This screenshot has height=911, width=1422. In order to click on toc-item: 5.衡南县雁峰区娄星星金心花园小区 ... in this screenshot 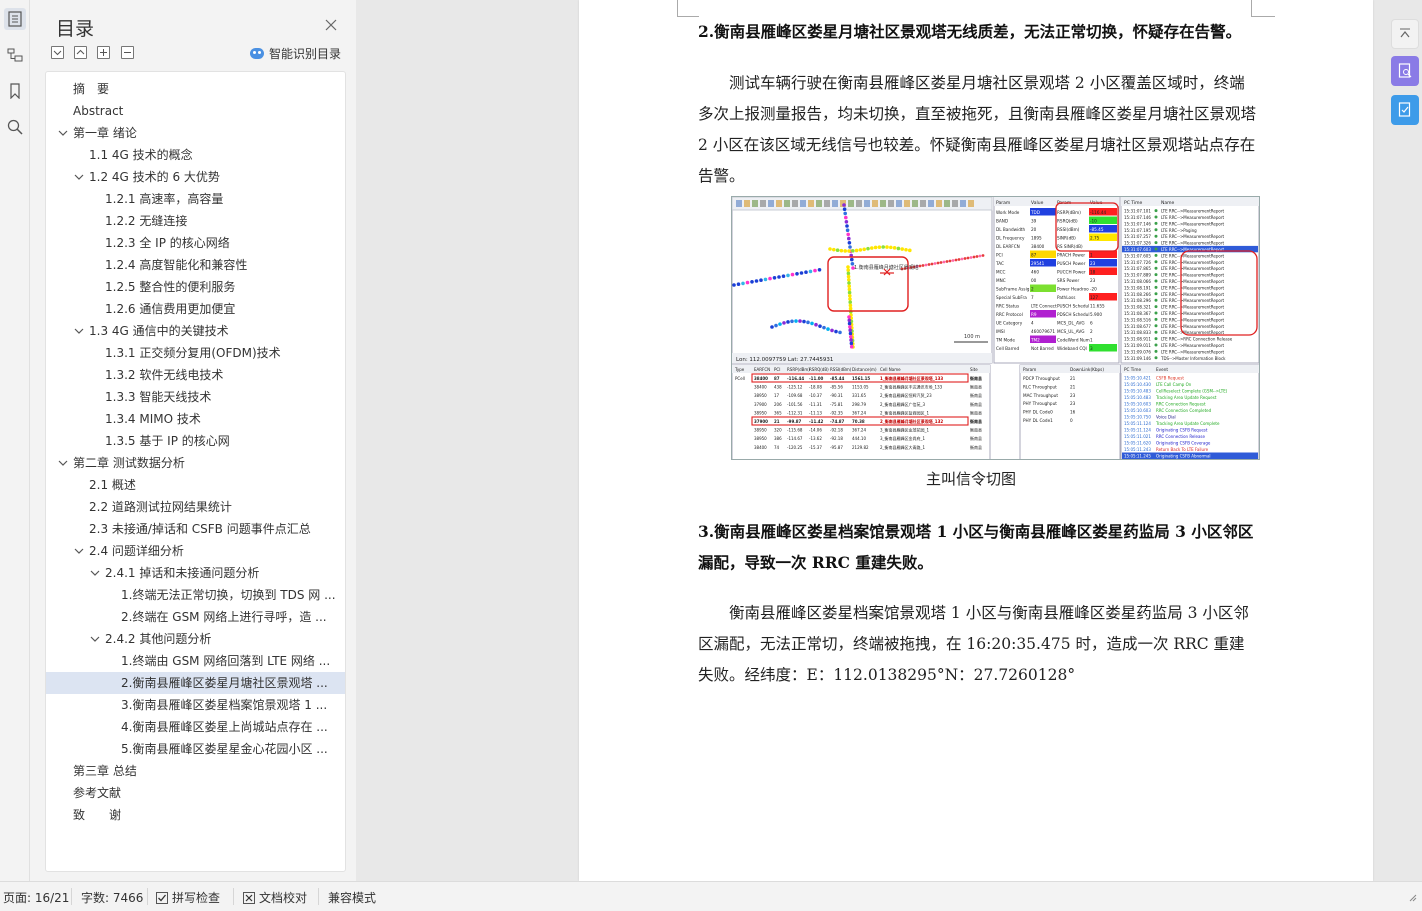, I will do `click(195, 749)`.